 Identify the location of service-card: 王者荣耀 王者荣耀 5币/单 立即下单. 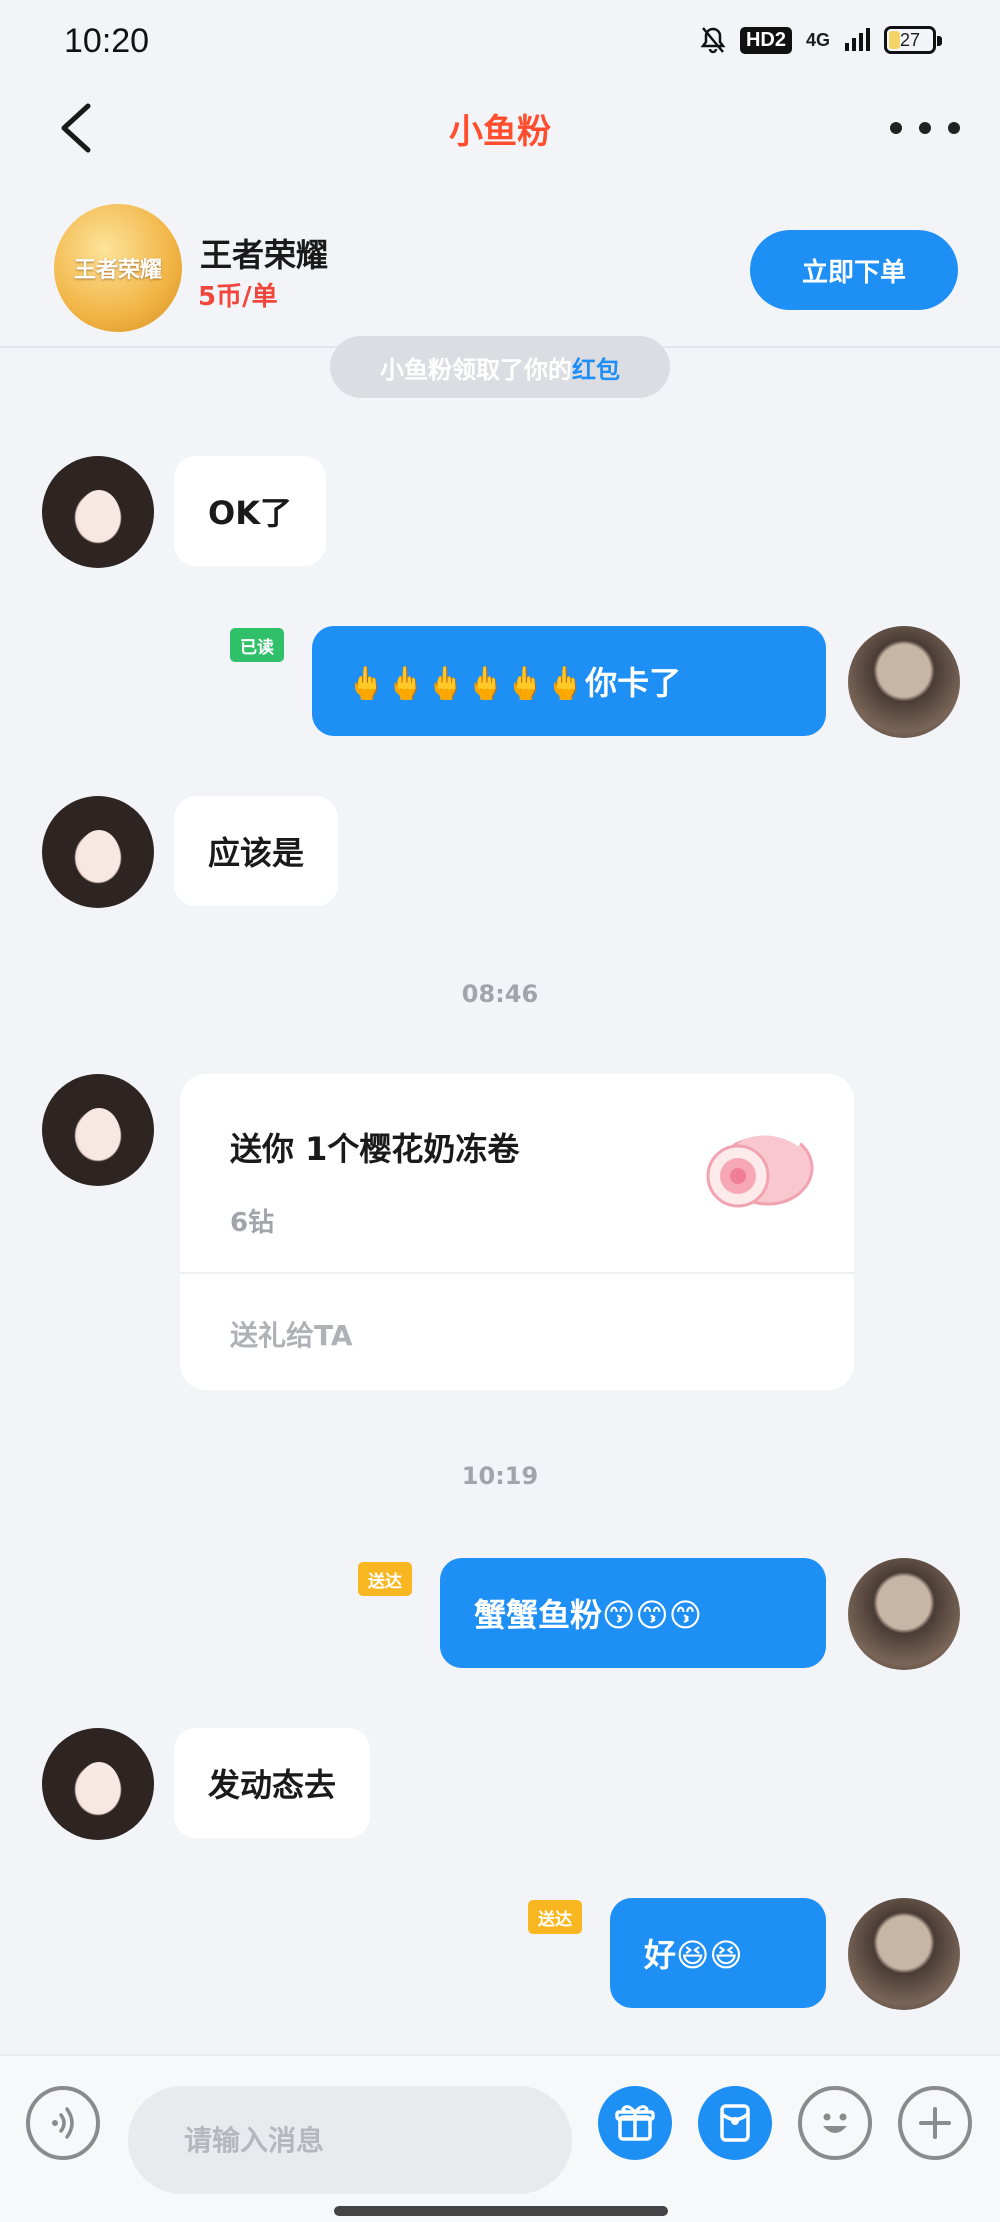
(500, 272).